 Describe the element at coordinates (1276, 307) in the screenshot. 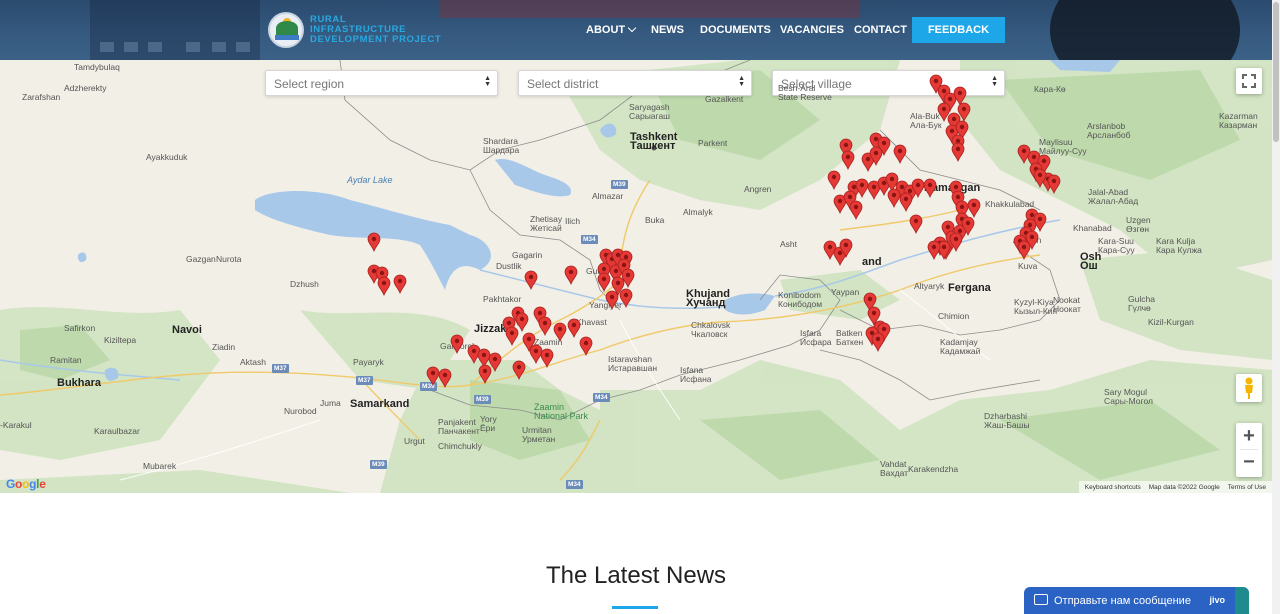

I see `page-scrollbar` at that location.